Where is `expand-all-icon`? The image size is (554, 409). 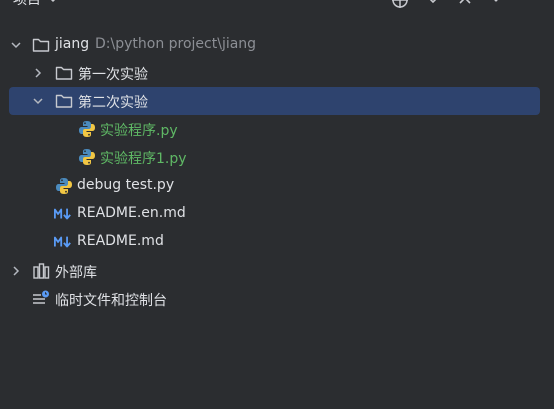 expand-all-icon is located at coordinates (433, 4).